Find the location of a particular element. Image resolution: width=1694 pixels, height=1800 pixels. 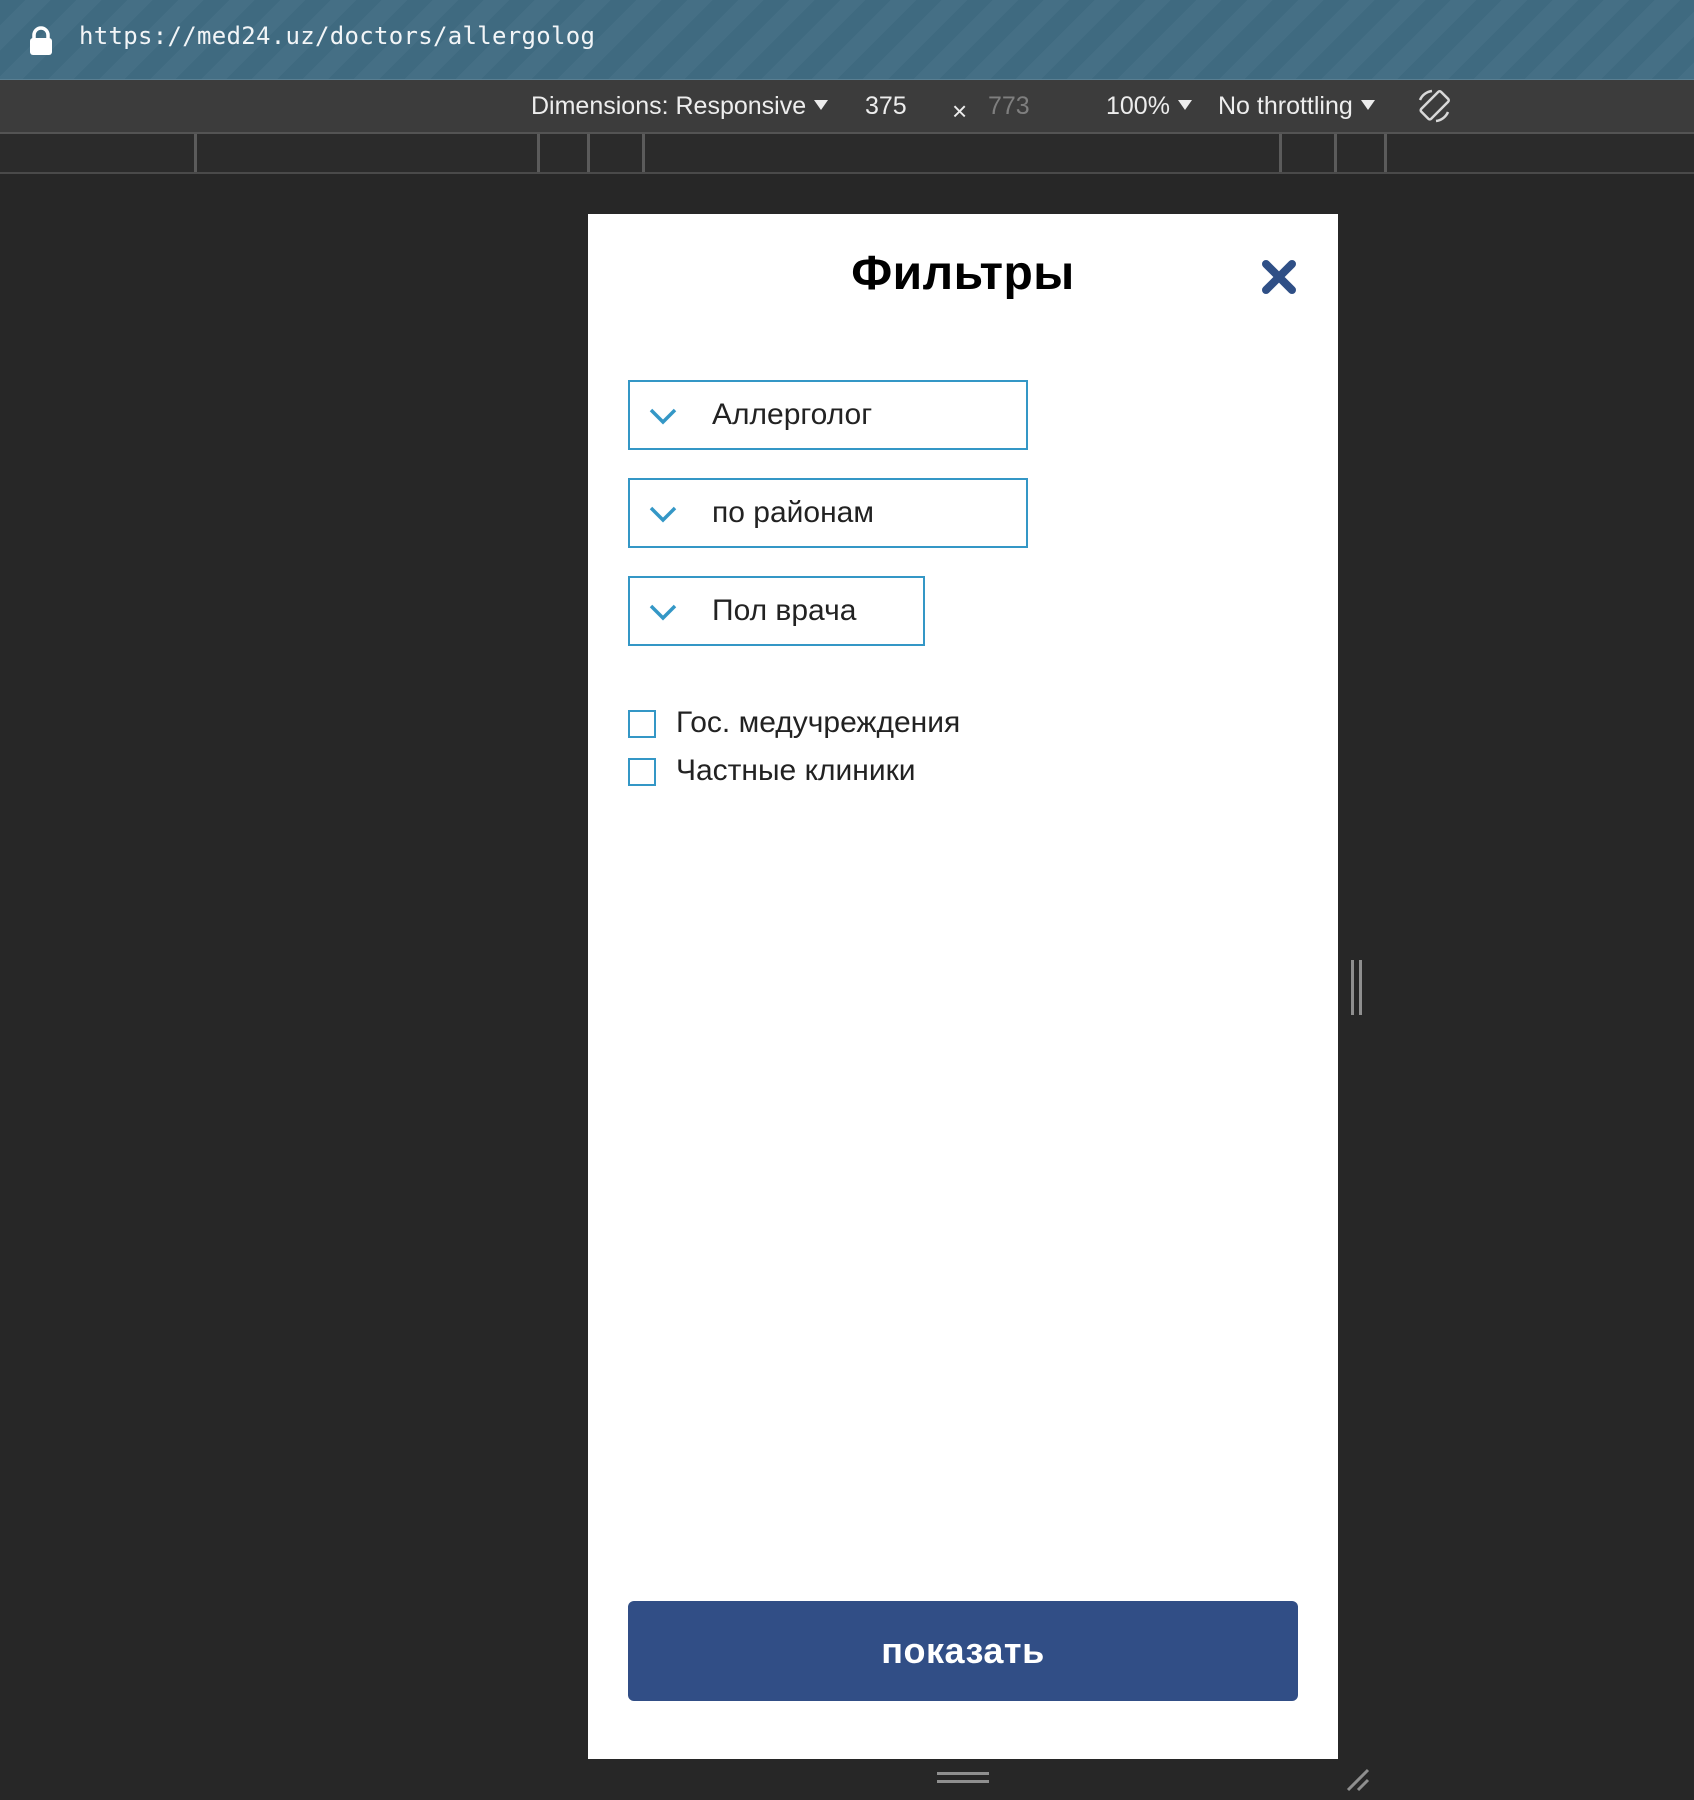

throttling-dropdown: No throttling is located at coordinates (1296, 106).